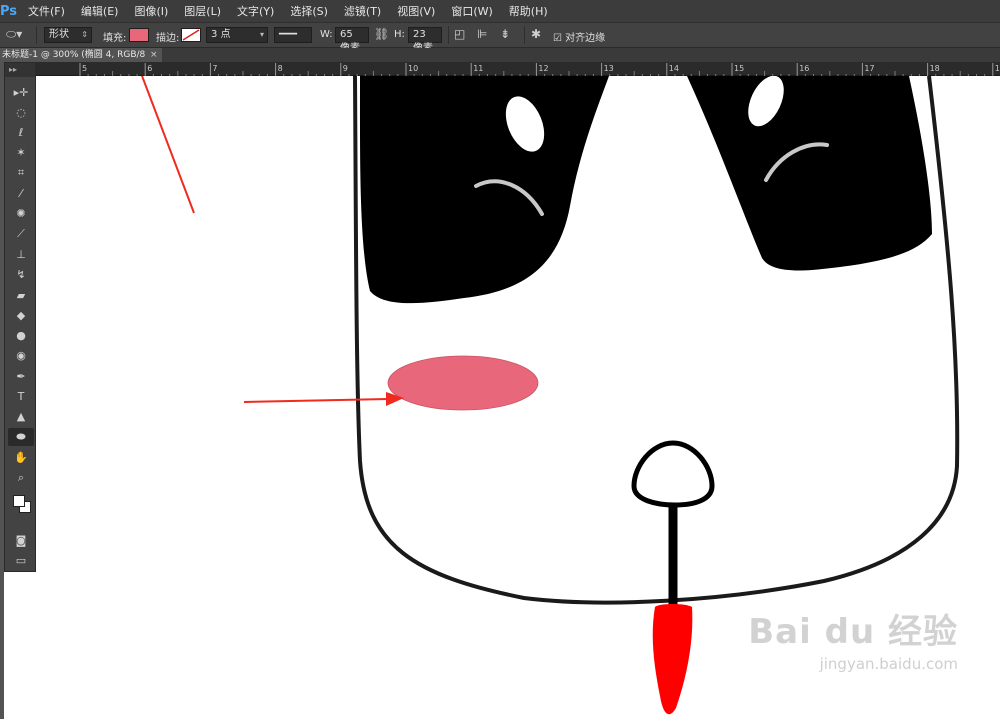 This screenshot has width=1000, height=719. Describe the element at coordinates (21, 356) in the screenshot. I see `dodge-tool-icon: ◉` at that location.